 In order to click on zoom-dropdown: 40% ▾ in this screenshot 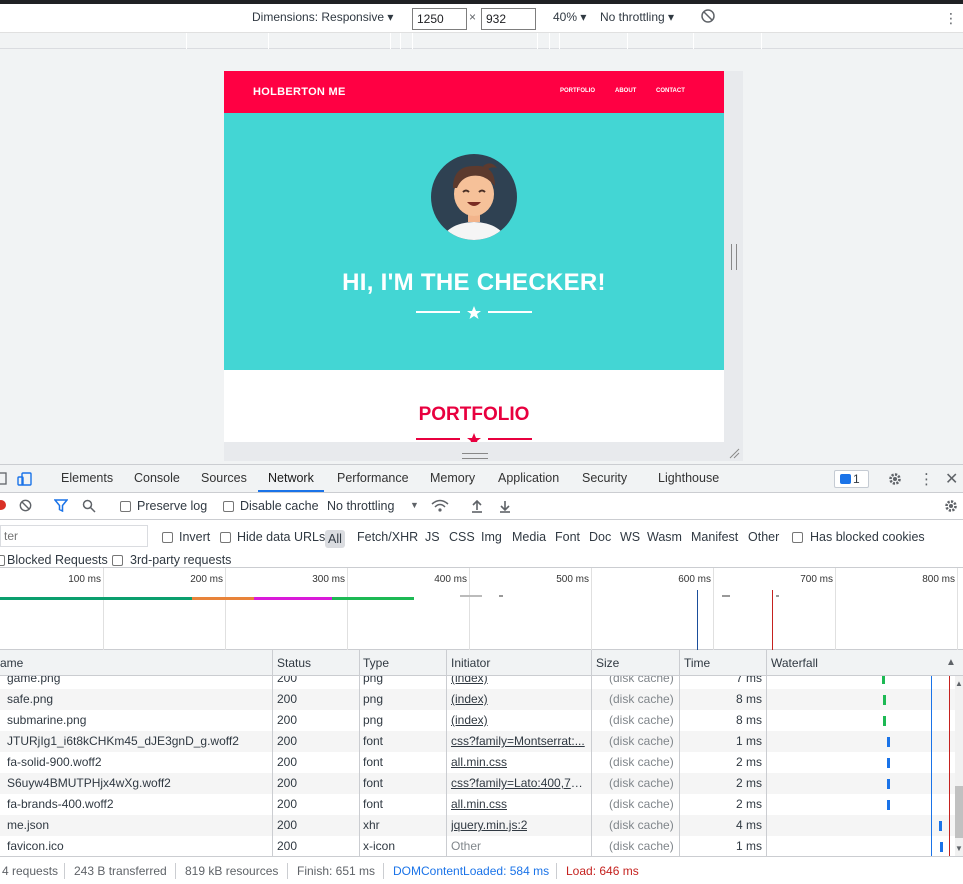, I will do `click(569, 17)`.